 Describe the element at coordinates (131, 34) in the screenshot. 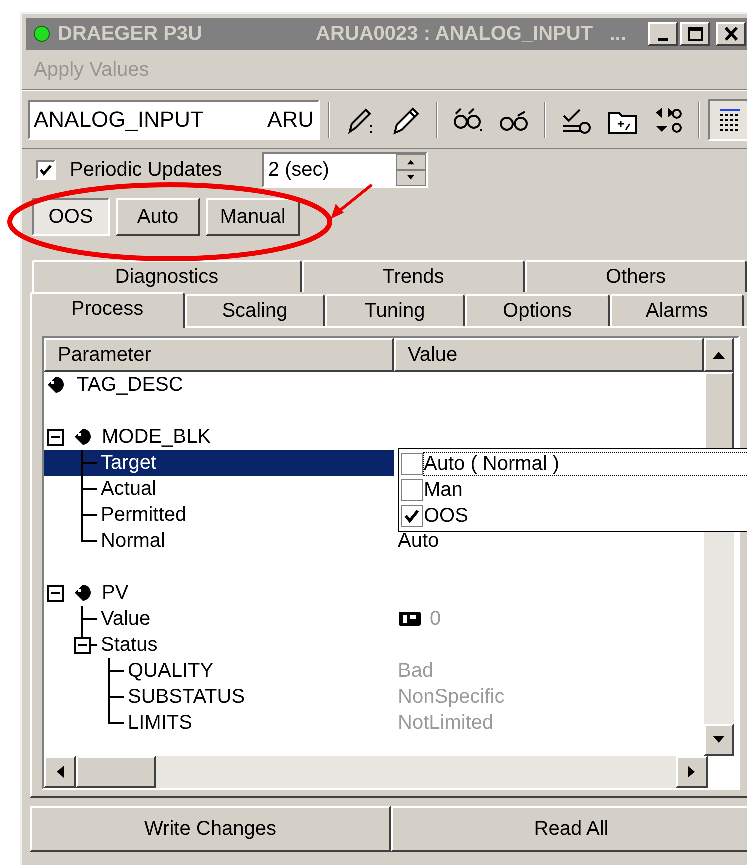

I see `app-name: DRAEGER P3U` at that location.